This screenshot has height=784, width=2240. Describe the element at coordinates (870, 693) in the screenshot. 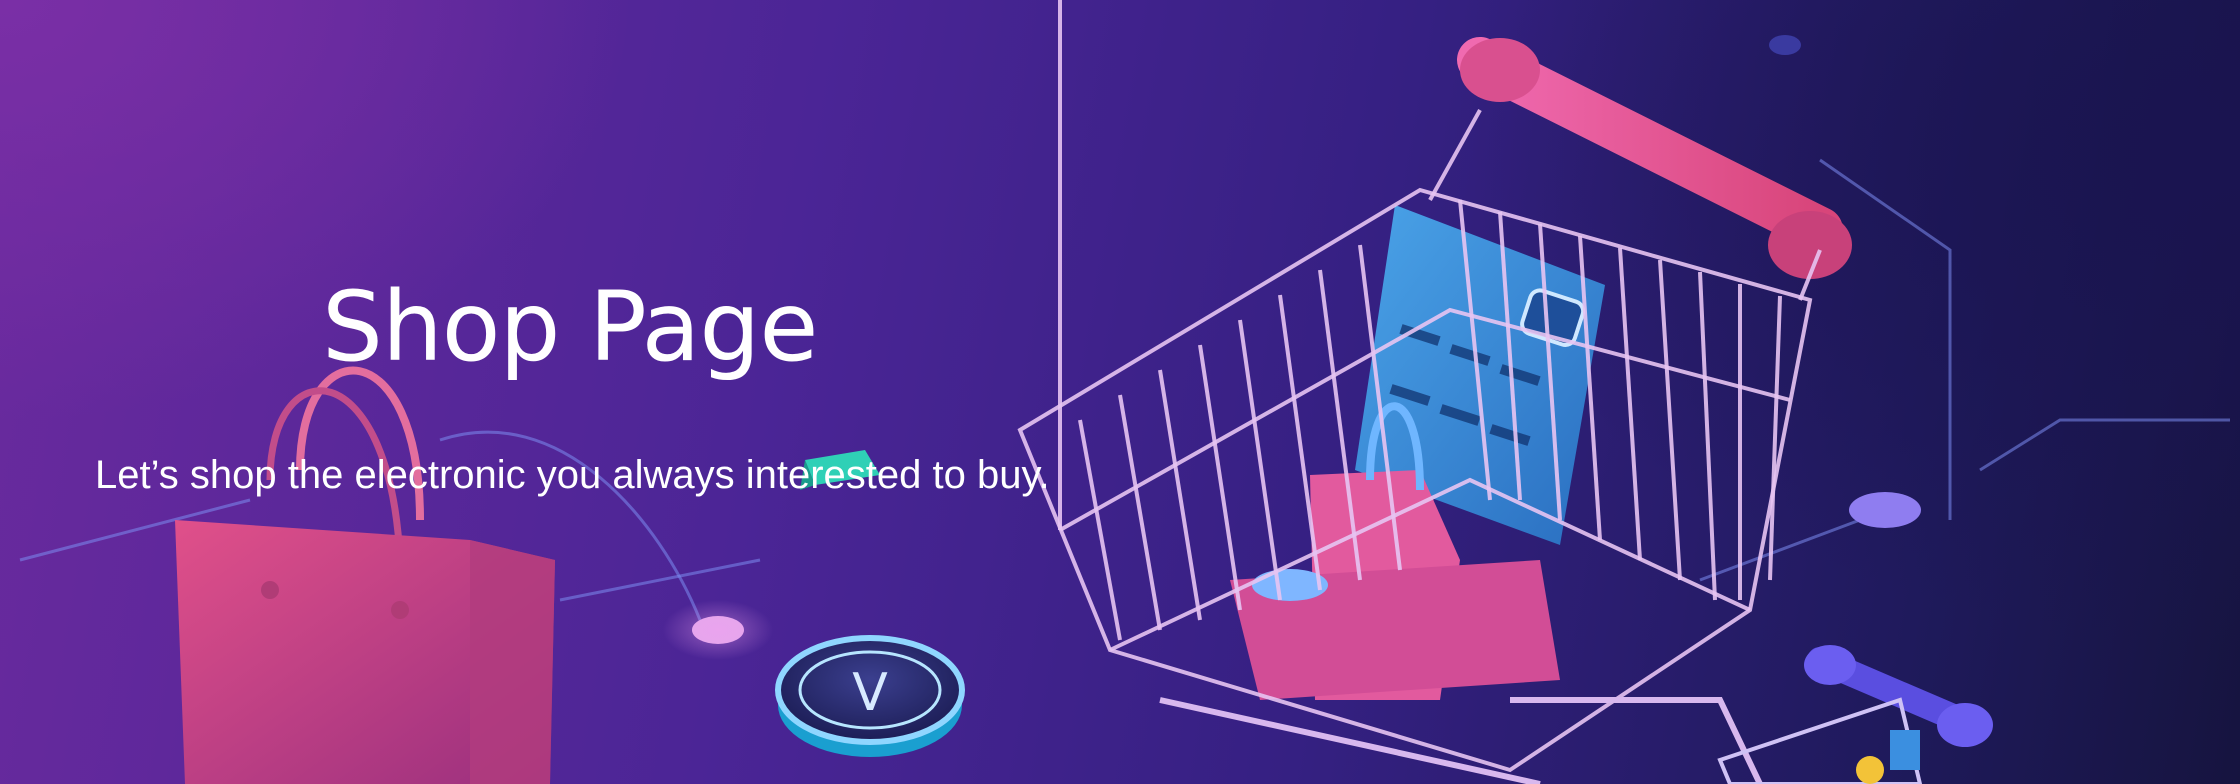

I see `coin-glyph: V` at that location.